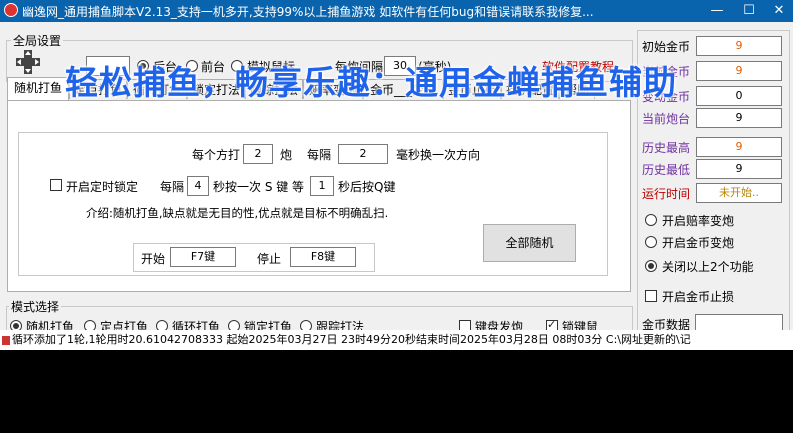  I want to click on stop-hotkey-field: F8键, so click(323, 257).